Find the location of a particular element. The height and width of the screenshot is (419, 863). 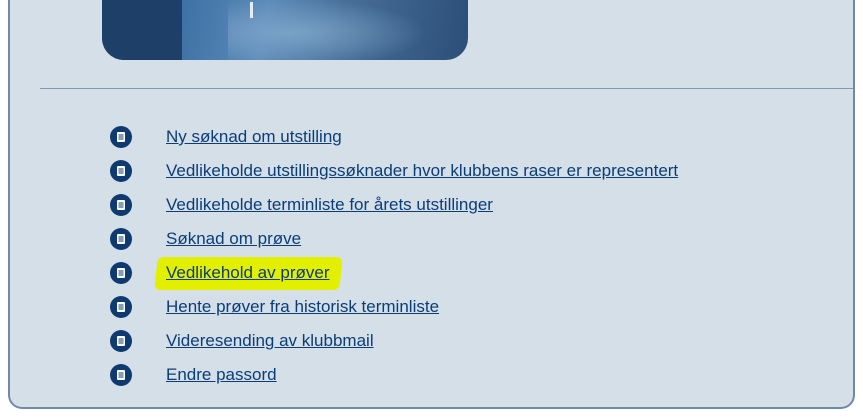

link-hente-prover-fra-historisk-terminliste: Hente prøver fra historisk terminliste is located at coordinates (302, 307).